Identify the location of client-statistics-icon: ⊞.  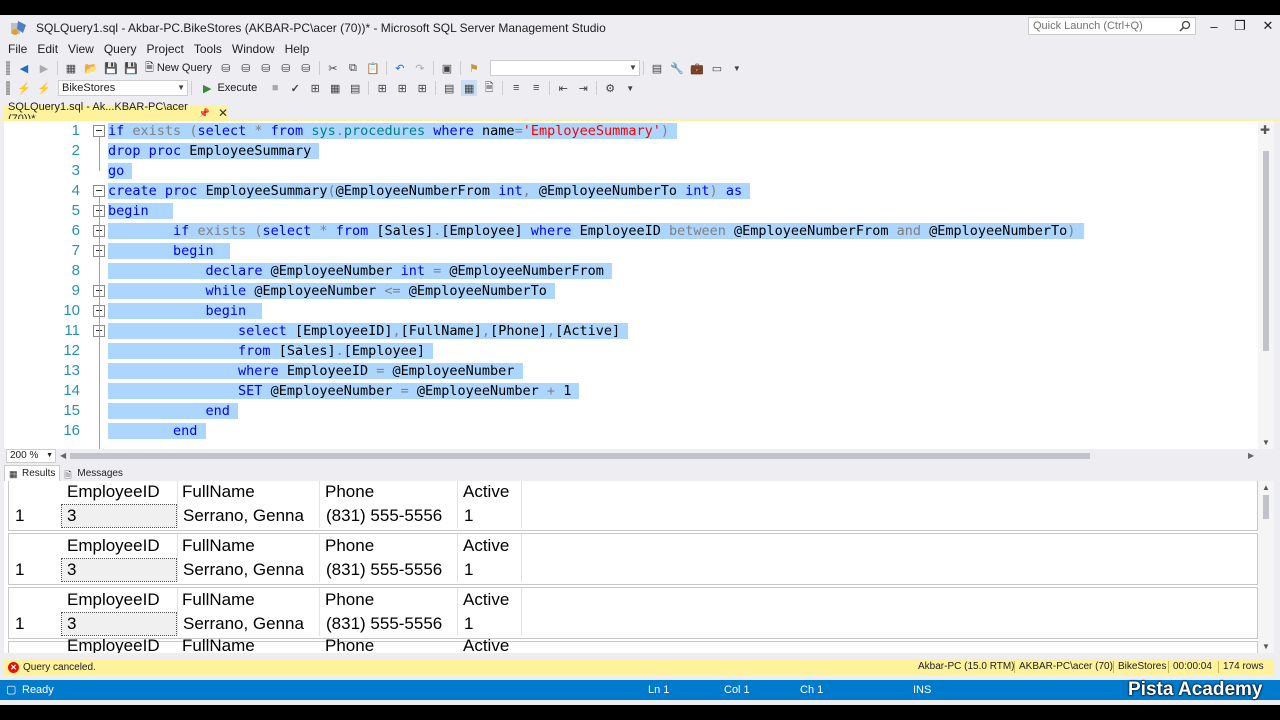
(422, 88).